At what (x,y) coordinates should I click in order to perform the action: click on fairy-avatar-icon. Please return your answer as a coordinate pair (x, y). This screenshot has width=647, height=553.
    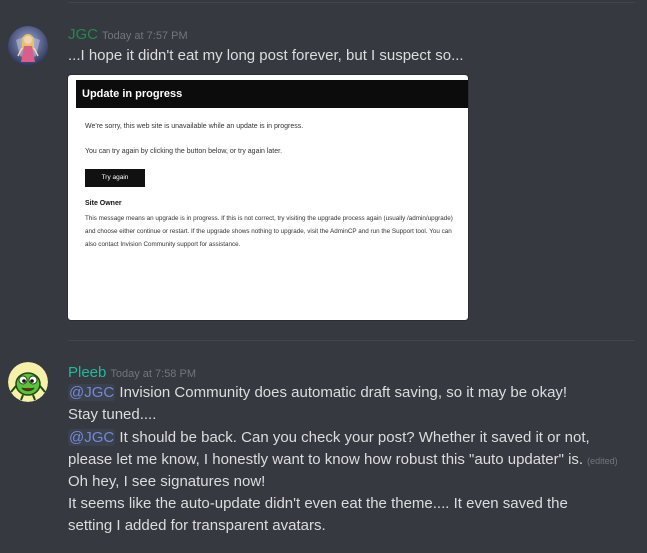
    Looking at the image, I should click on (28, 46).